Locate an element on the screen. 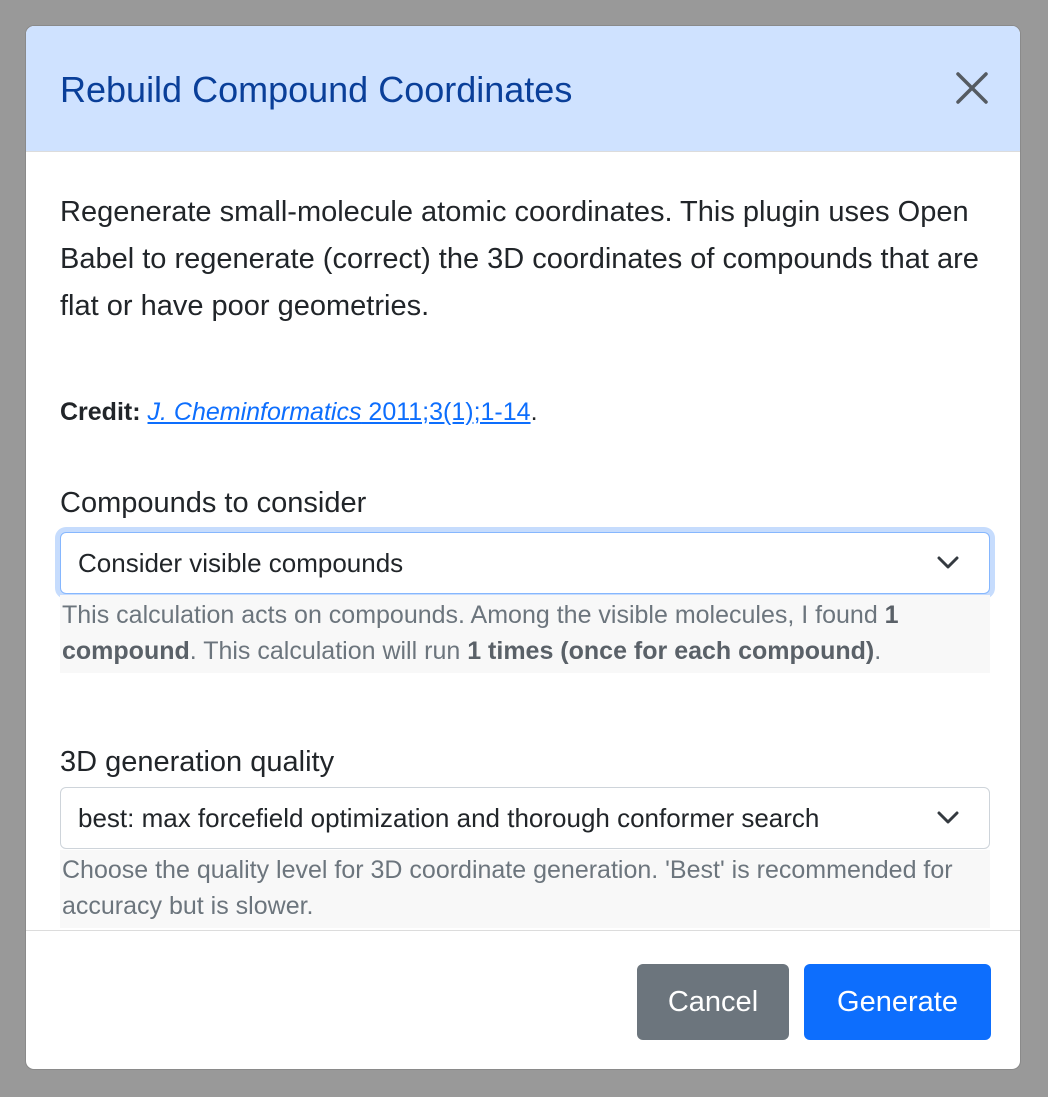 The width and height of the screenshot is (1048, 1097). close-button is located at coordinates (972, 88).